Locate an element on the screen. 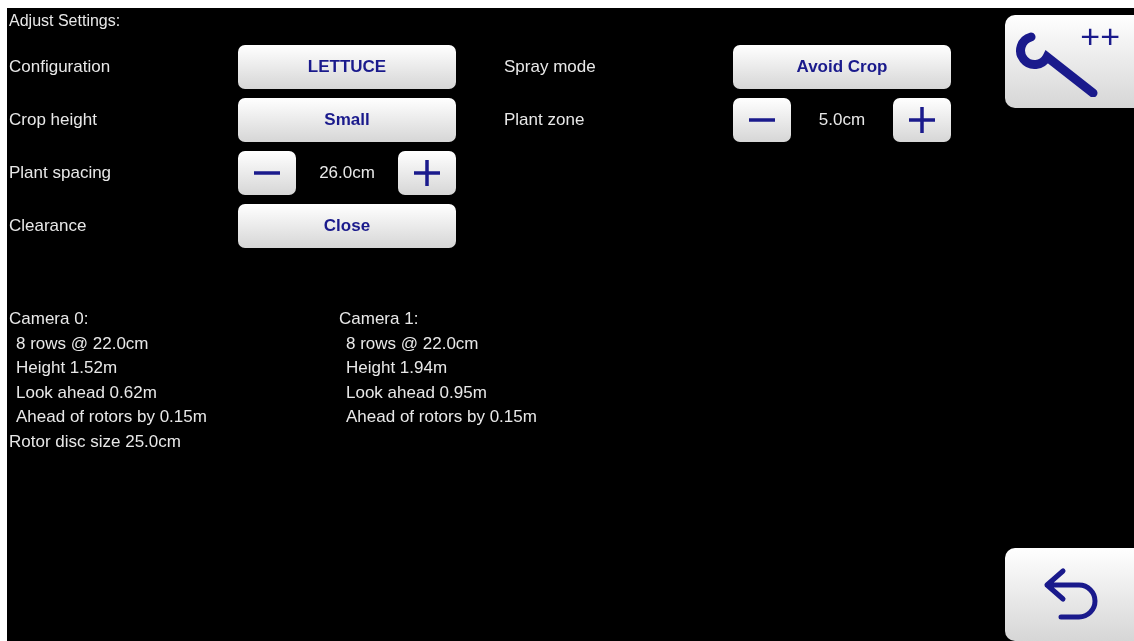 The image size is (1134, 641). camera-title: Camera 1: is located at coordinates (379, 319).